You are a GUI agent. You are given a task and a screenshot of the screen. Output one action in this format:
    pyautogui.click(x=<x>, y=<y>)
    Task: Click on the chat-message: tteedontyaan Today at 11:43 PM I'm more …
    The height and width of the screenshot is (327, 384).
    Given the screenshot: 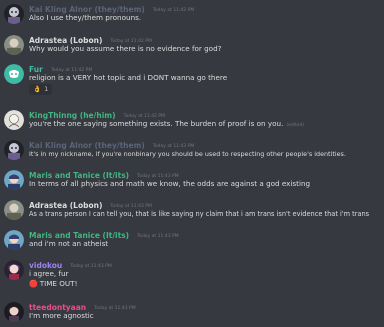 What is the action you would take?
    pyautogui.click(x=192, y=313)
    